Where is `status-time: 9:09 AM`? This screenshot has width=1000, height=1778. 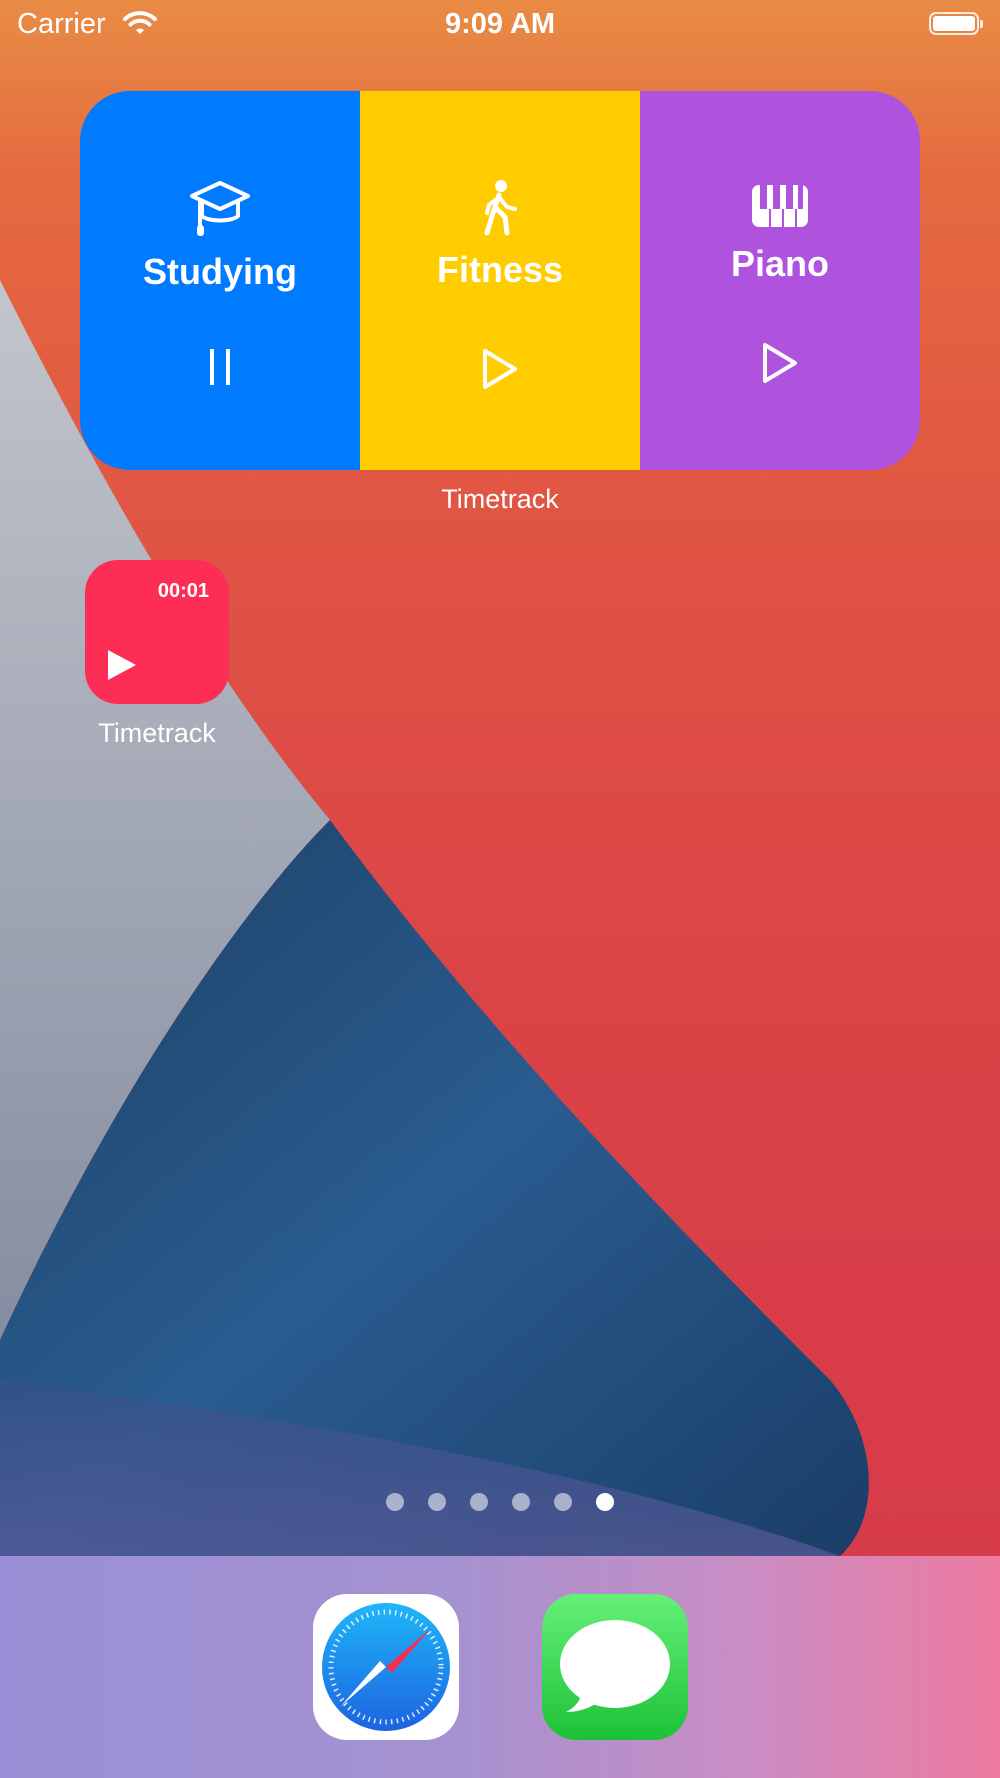
status-time: 9:09 AM is located at coordinates (500, 24).